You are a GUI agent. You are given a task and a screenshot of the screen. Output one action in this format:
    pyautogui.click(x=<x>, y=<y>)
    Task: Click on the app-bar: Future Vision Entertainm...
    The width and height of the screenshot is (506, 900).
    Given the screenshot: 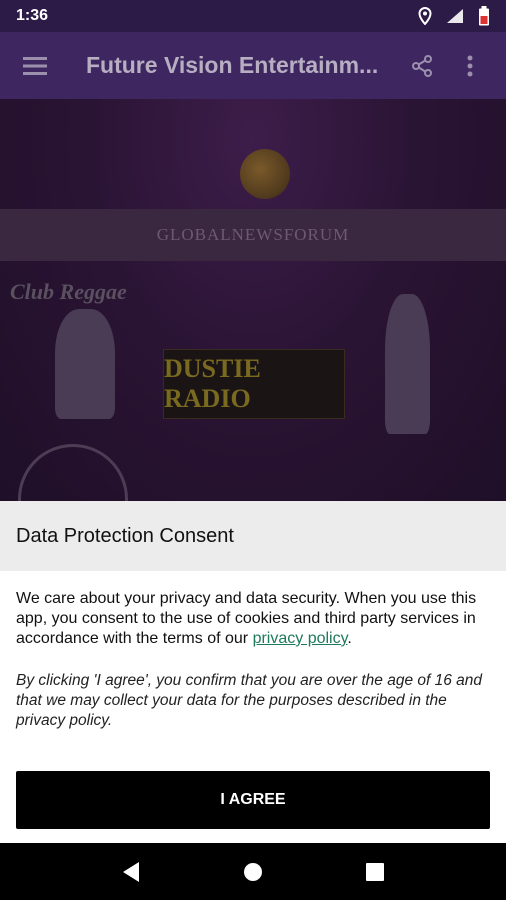 What is the action you would take?
    pyautogui.click(x=253, y=65)
    